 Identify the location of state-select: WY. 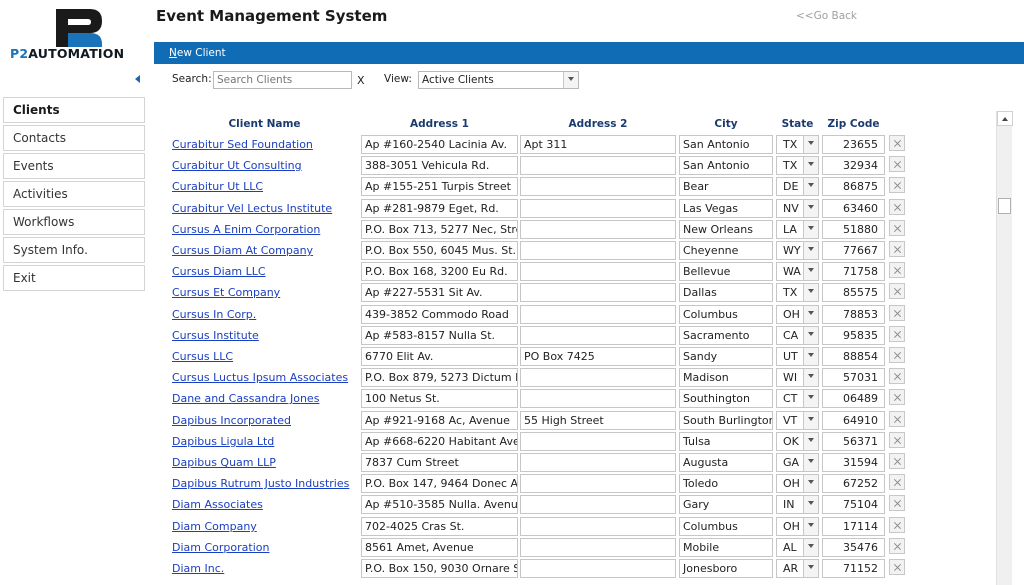
(797, 250).